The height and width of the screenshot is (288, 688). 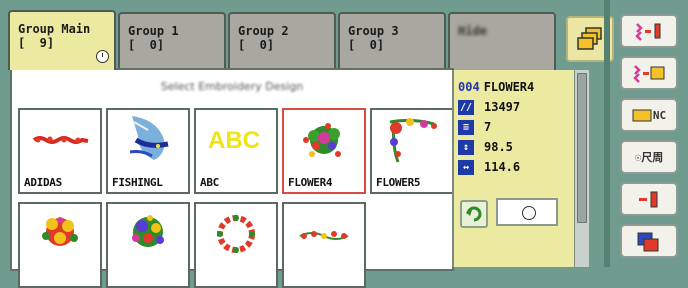 I want to click on color-count-icon: ≡, so click(x=466, y=127).